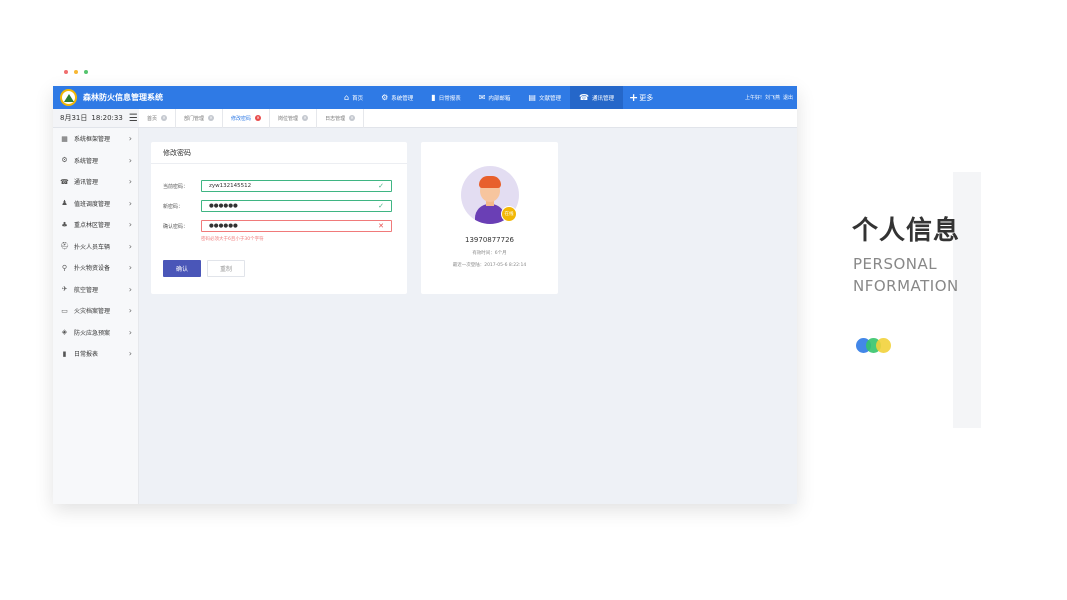 This screenshot has height=600, width=1067. Describe the element at coordinates (906, 231) in the screenshot. I see `hero-title: 个人信息` at that location.